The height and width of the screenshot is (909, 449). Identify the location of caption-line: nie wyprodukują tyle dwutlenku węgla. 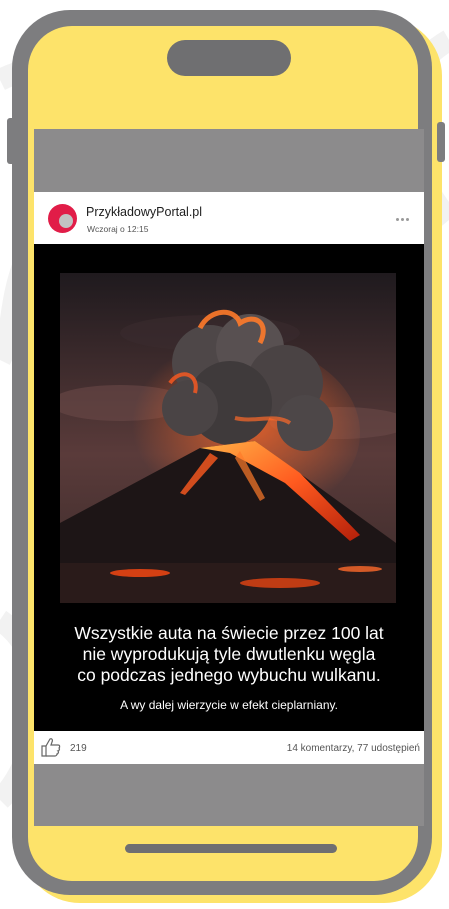
(229, 654).